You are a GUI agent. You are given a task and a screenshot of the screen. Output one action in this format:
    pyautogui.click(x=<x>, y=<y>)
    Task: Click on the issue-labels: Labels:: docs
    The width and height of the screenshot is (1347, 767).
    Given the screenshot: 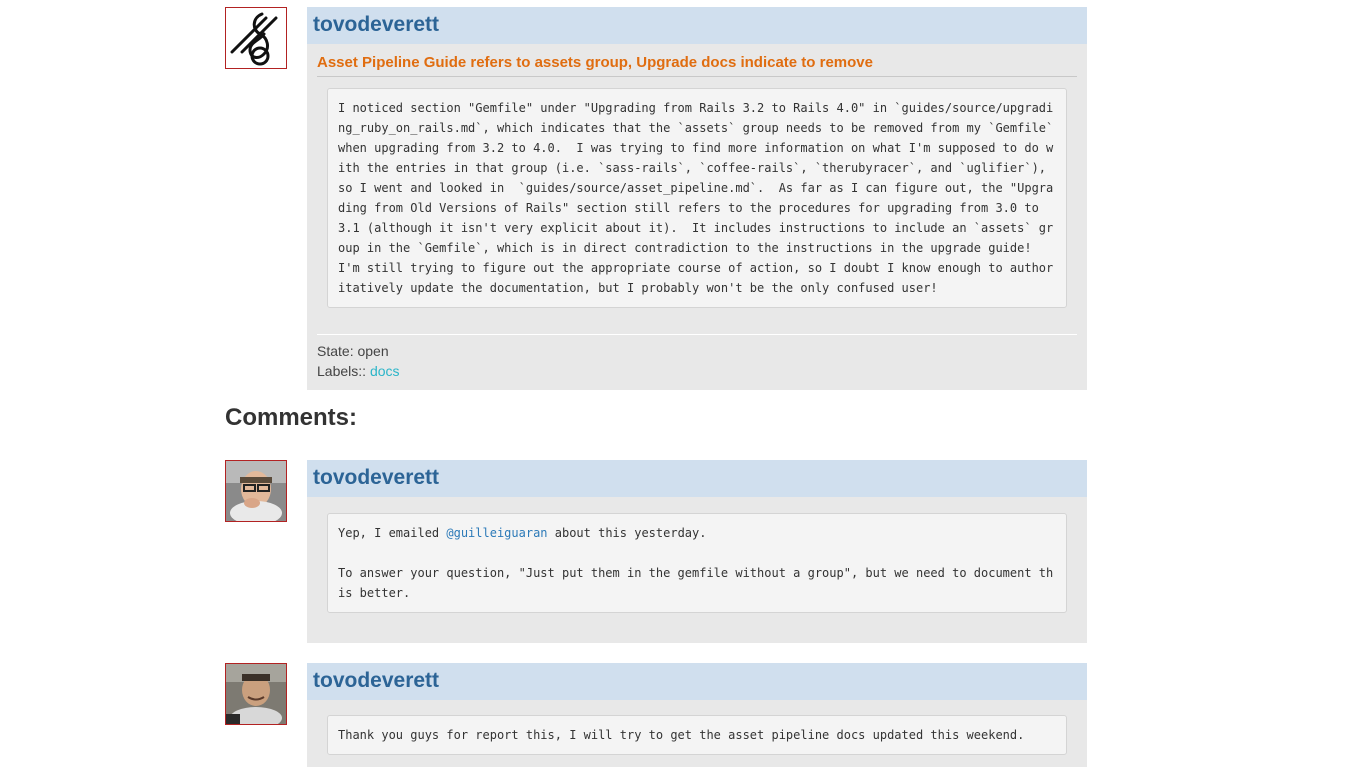 What is the action you would take?
    pyautogui.click(x=697, y=371)
    